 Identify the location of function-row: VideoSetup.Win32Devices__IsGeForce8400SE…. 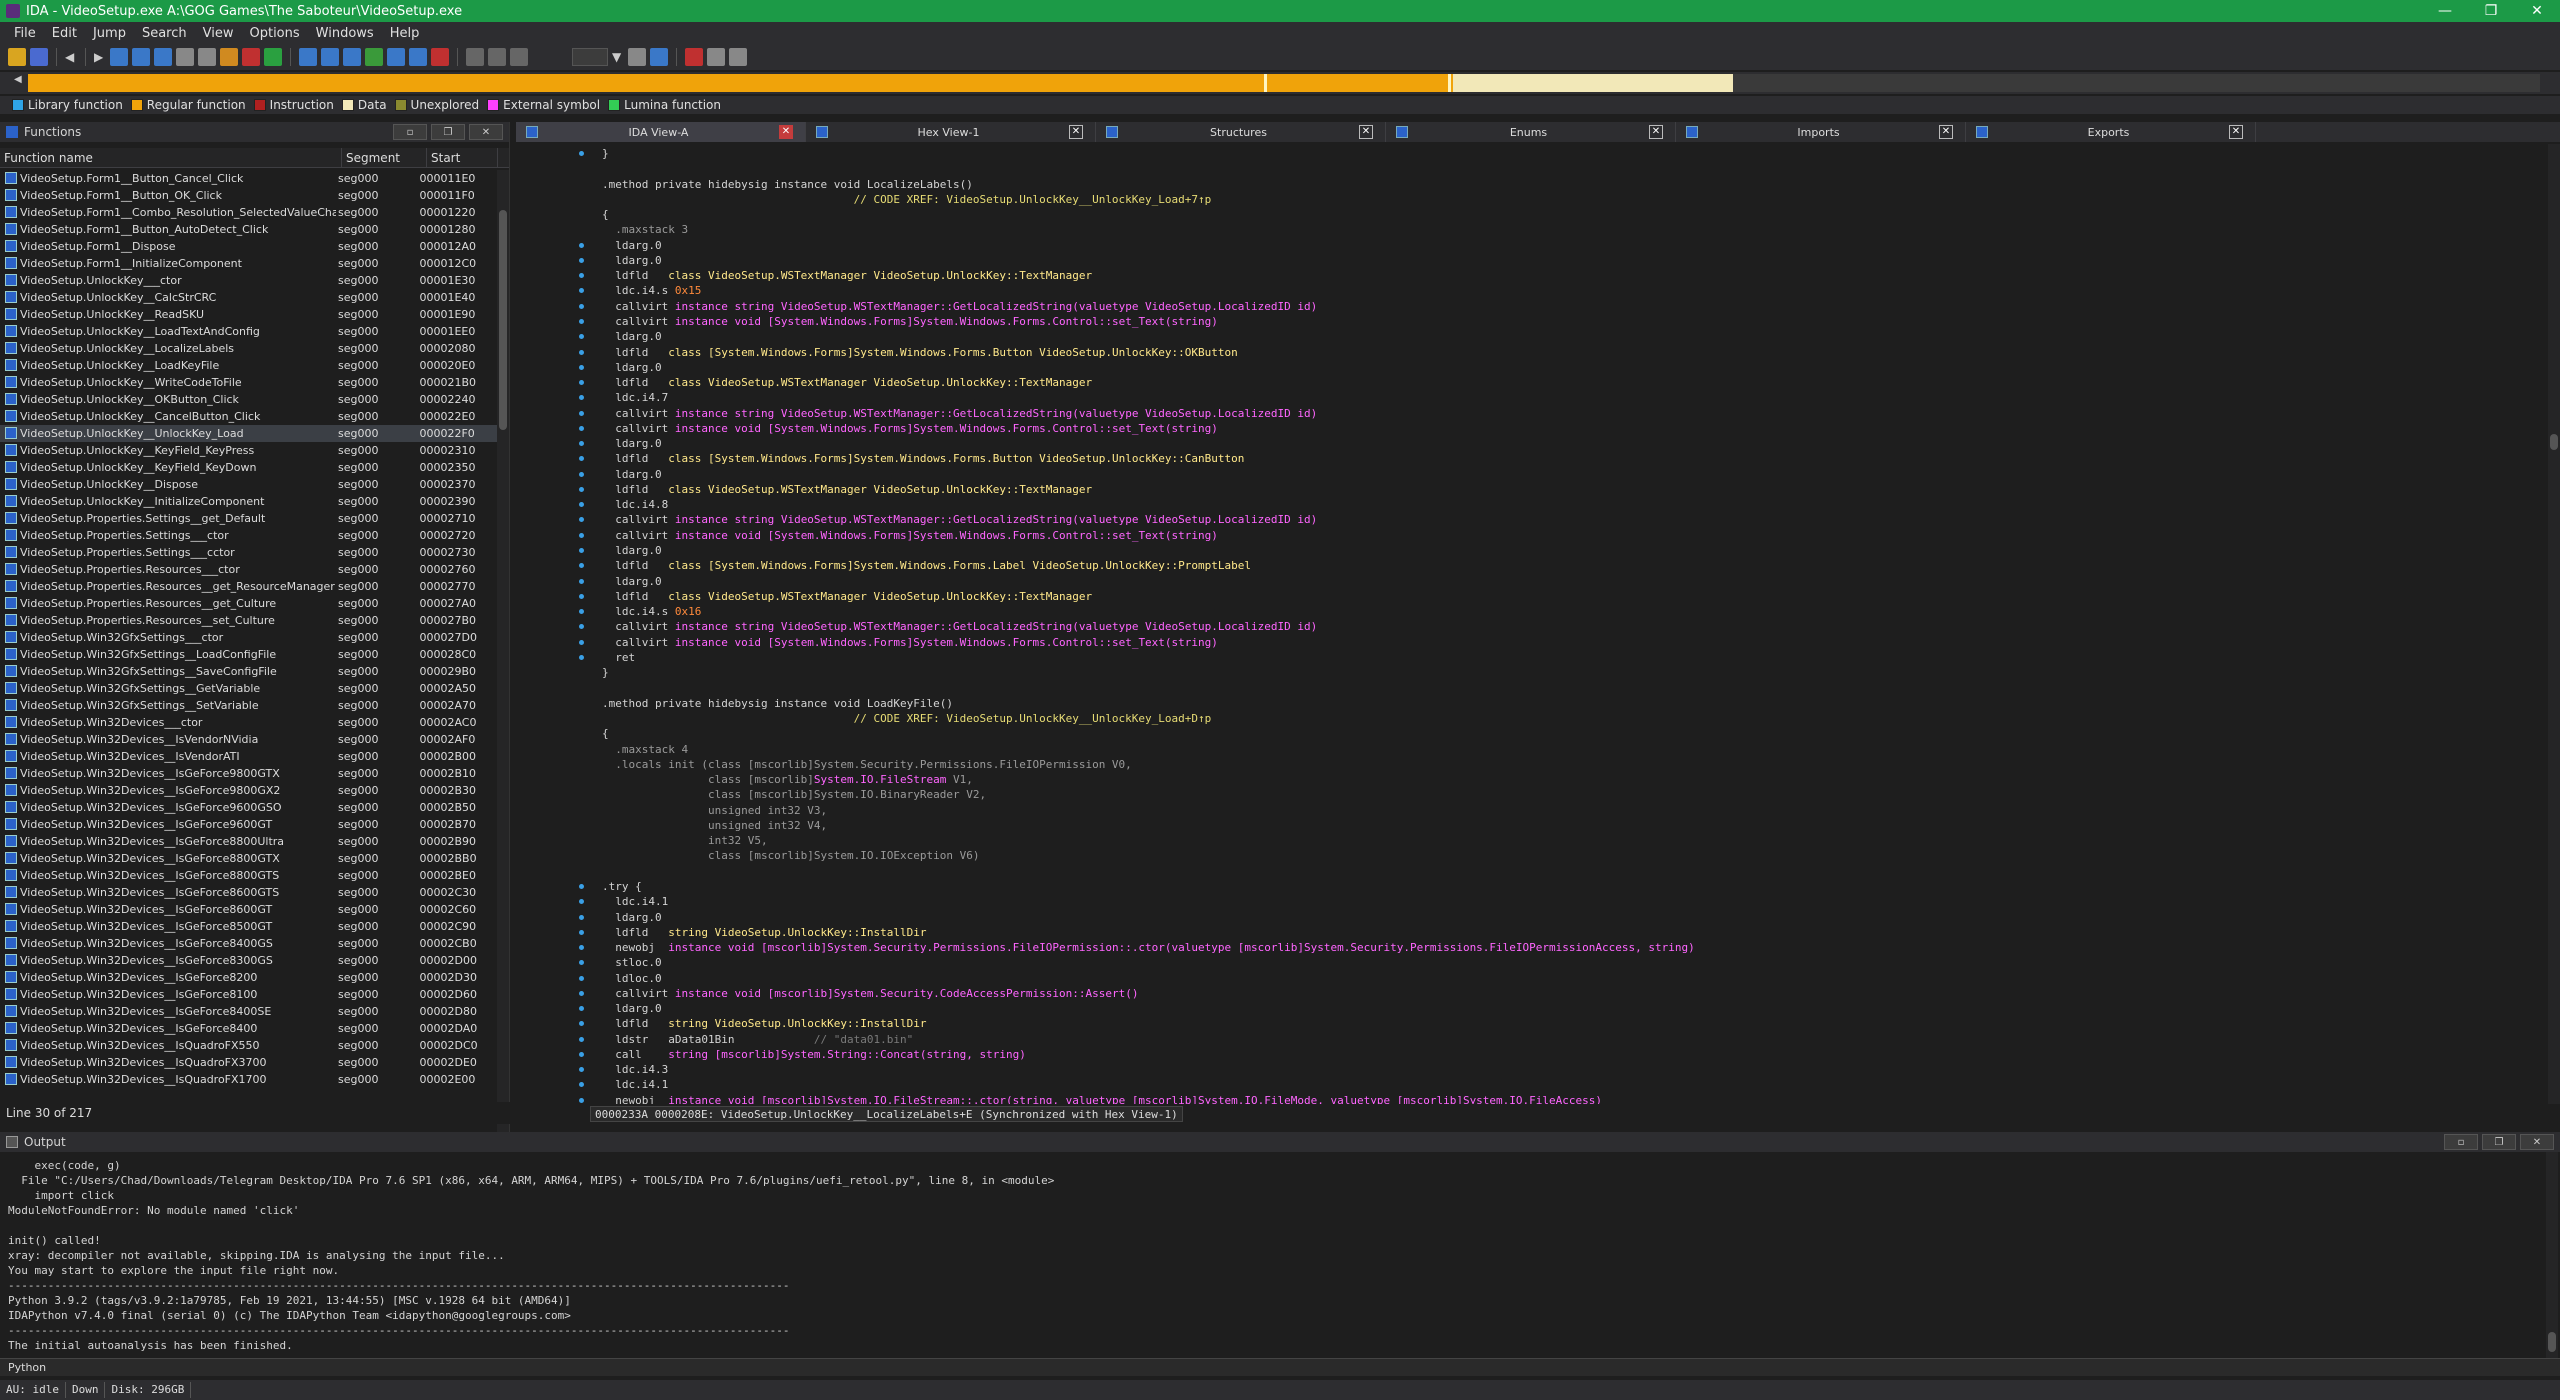
(249, 1011).